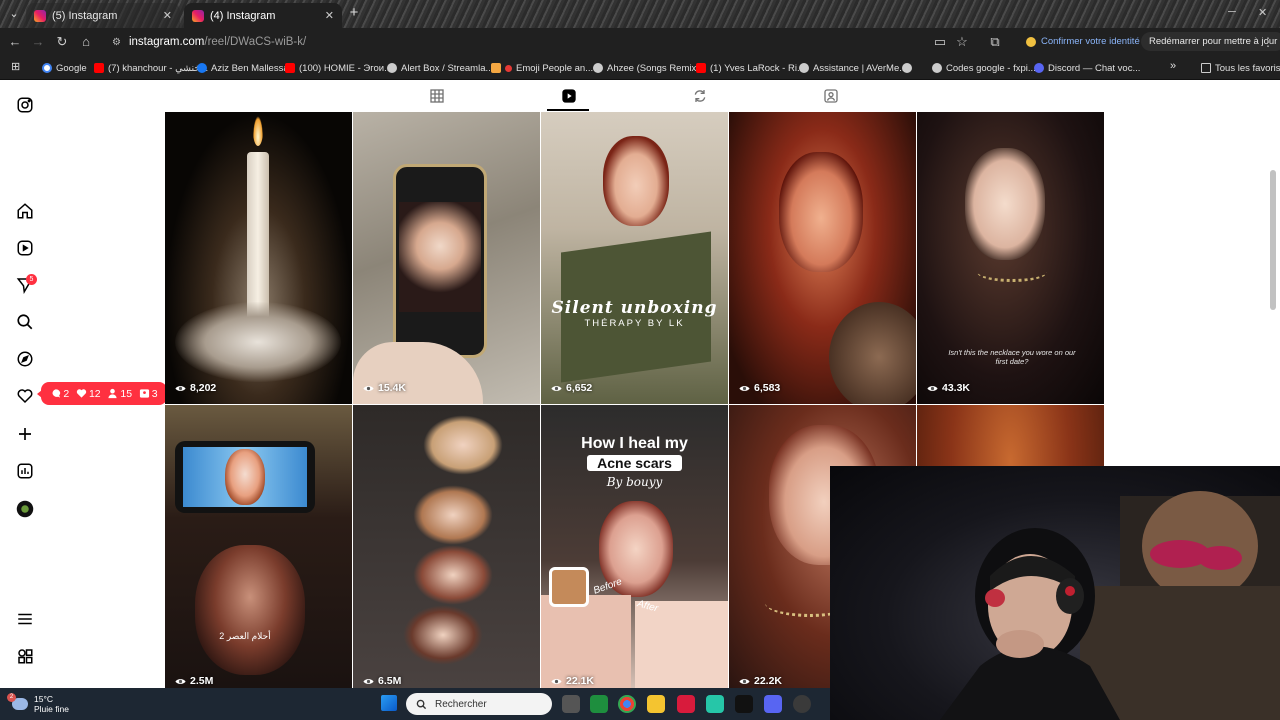 The image size is (1280, 720). I want to click on tab-instagram-2: (4) Instagram ✕, so click(263, 15).